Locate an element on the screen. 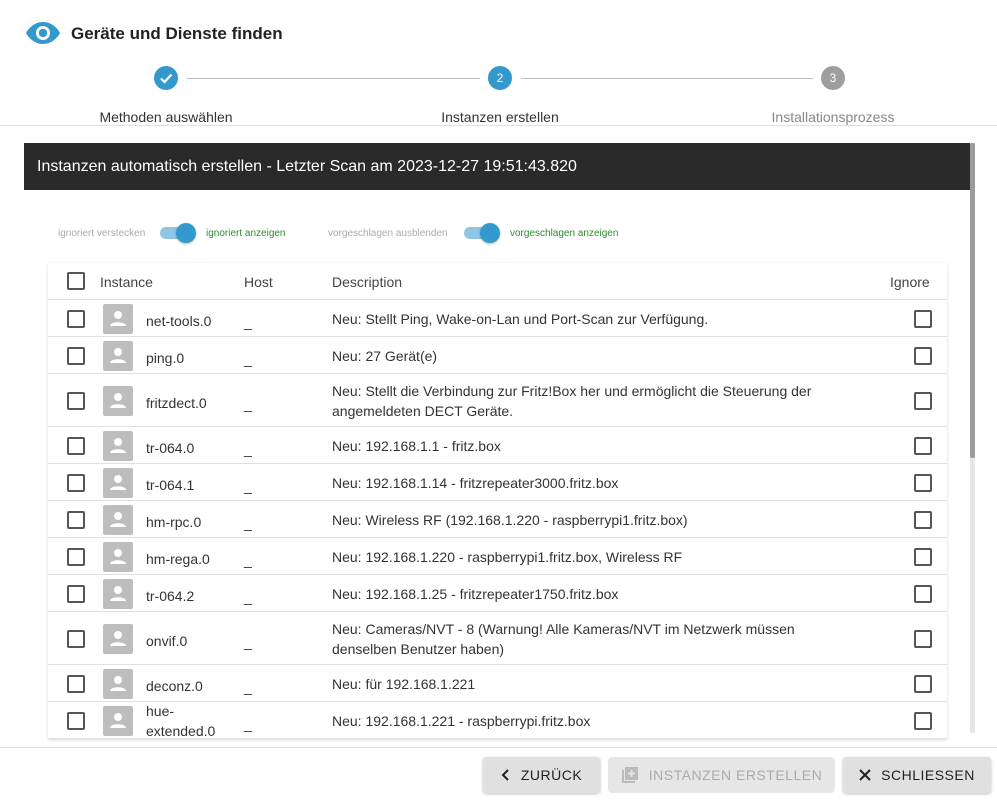 Image resolution: width=997 pixels, height=802 pixels. instance-name: fritzdect.0 is located at coordinates (176, 403).